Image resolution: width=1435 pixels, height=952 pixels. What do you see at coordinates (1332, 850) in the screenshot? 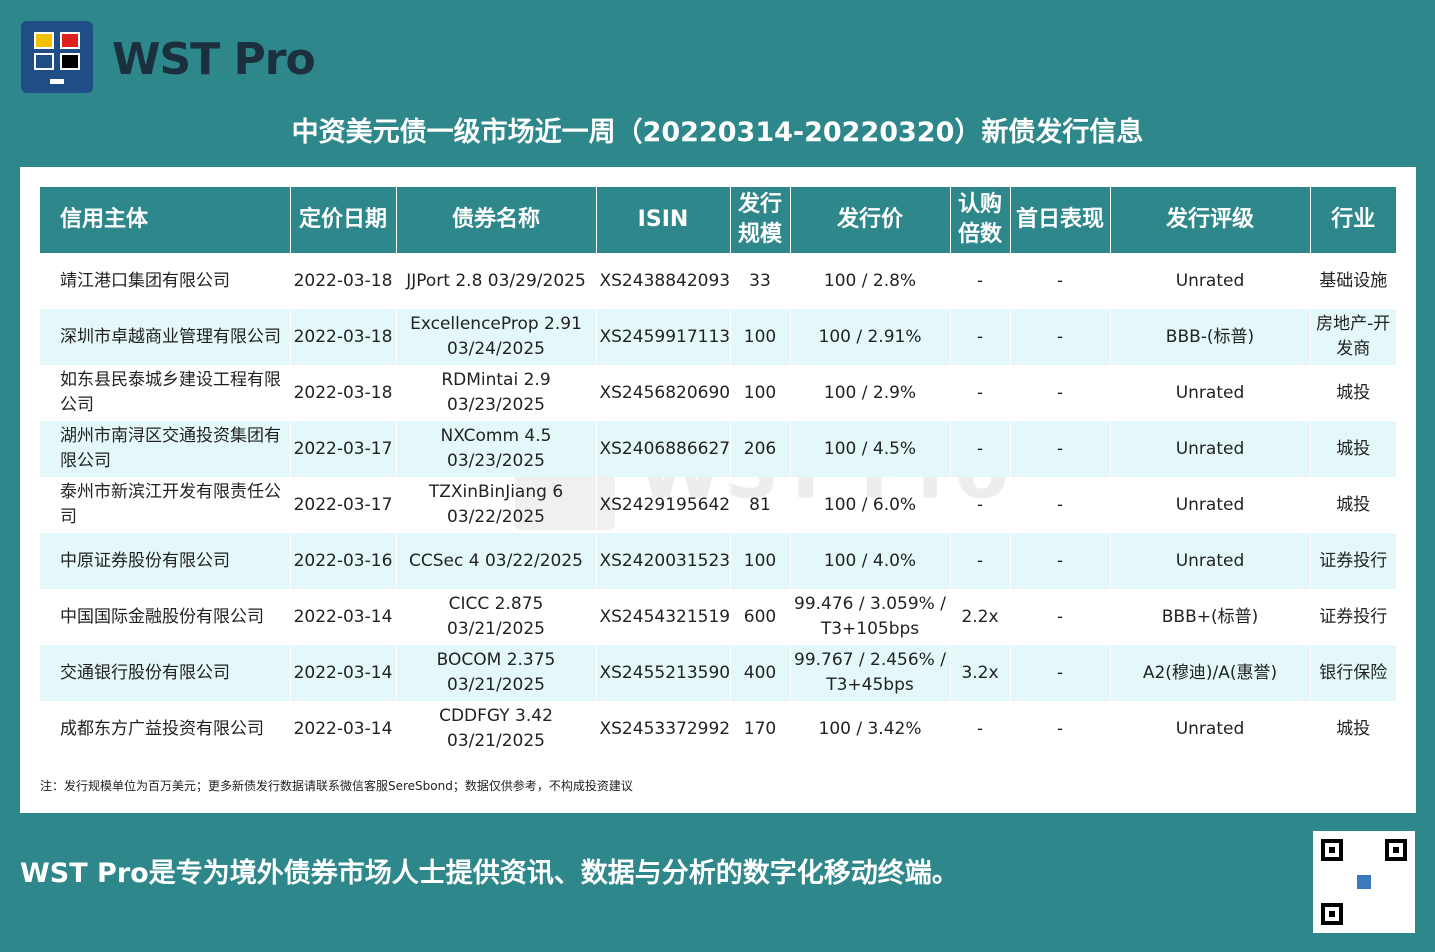
I see `qr-finder-tl` at bounding box center [1332, 850].